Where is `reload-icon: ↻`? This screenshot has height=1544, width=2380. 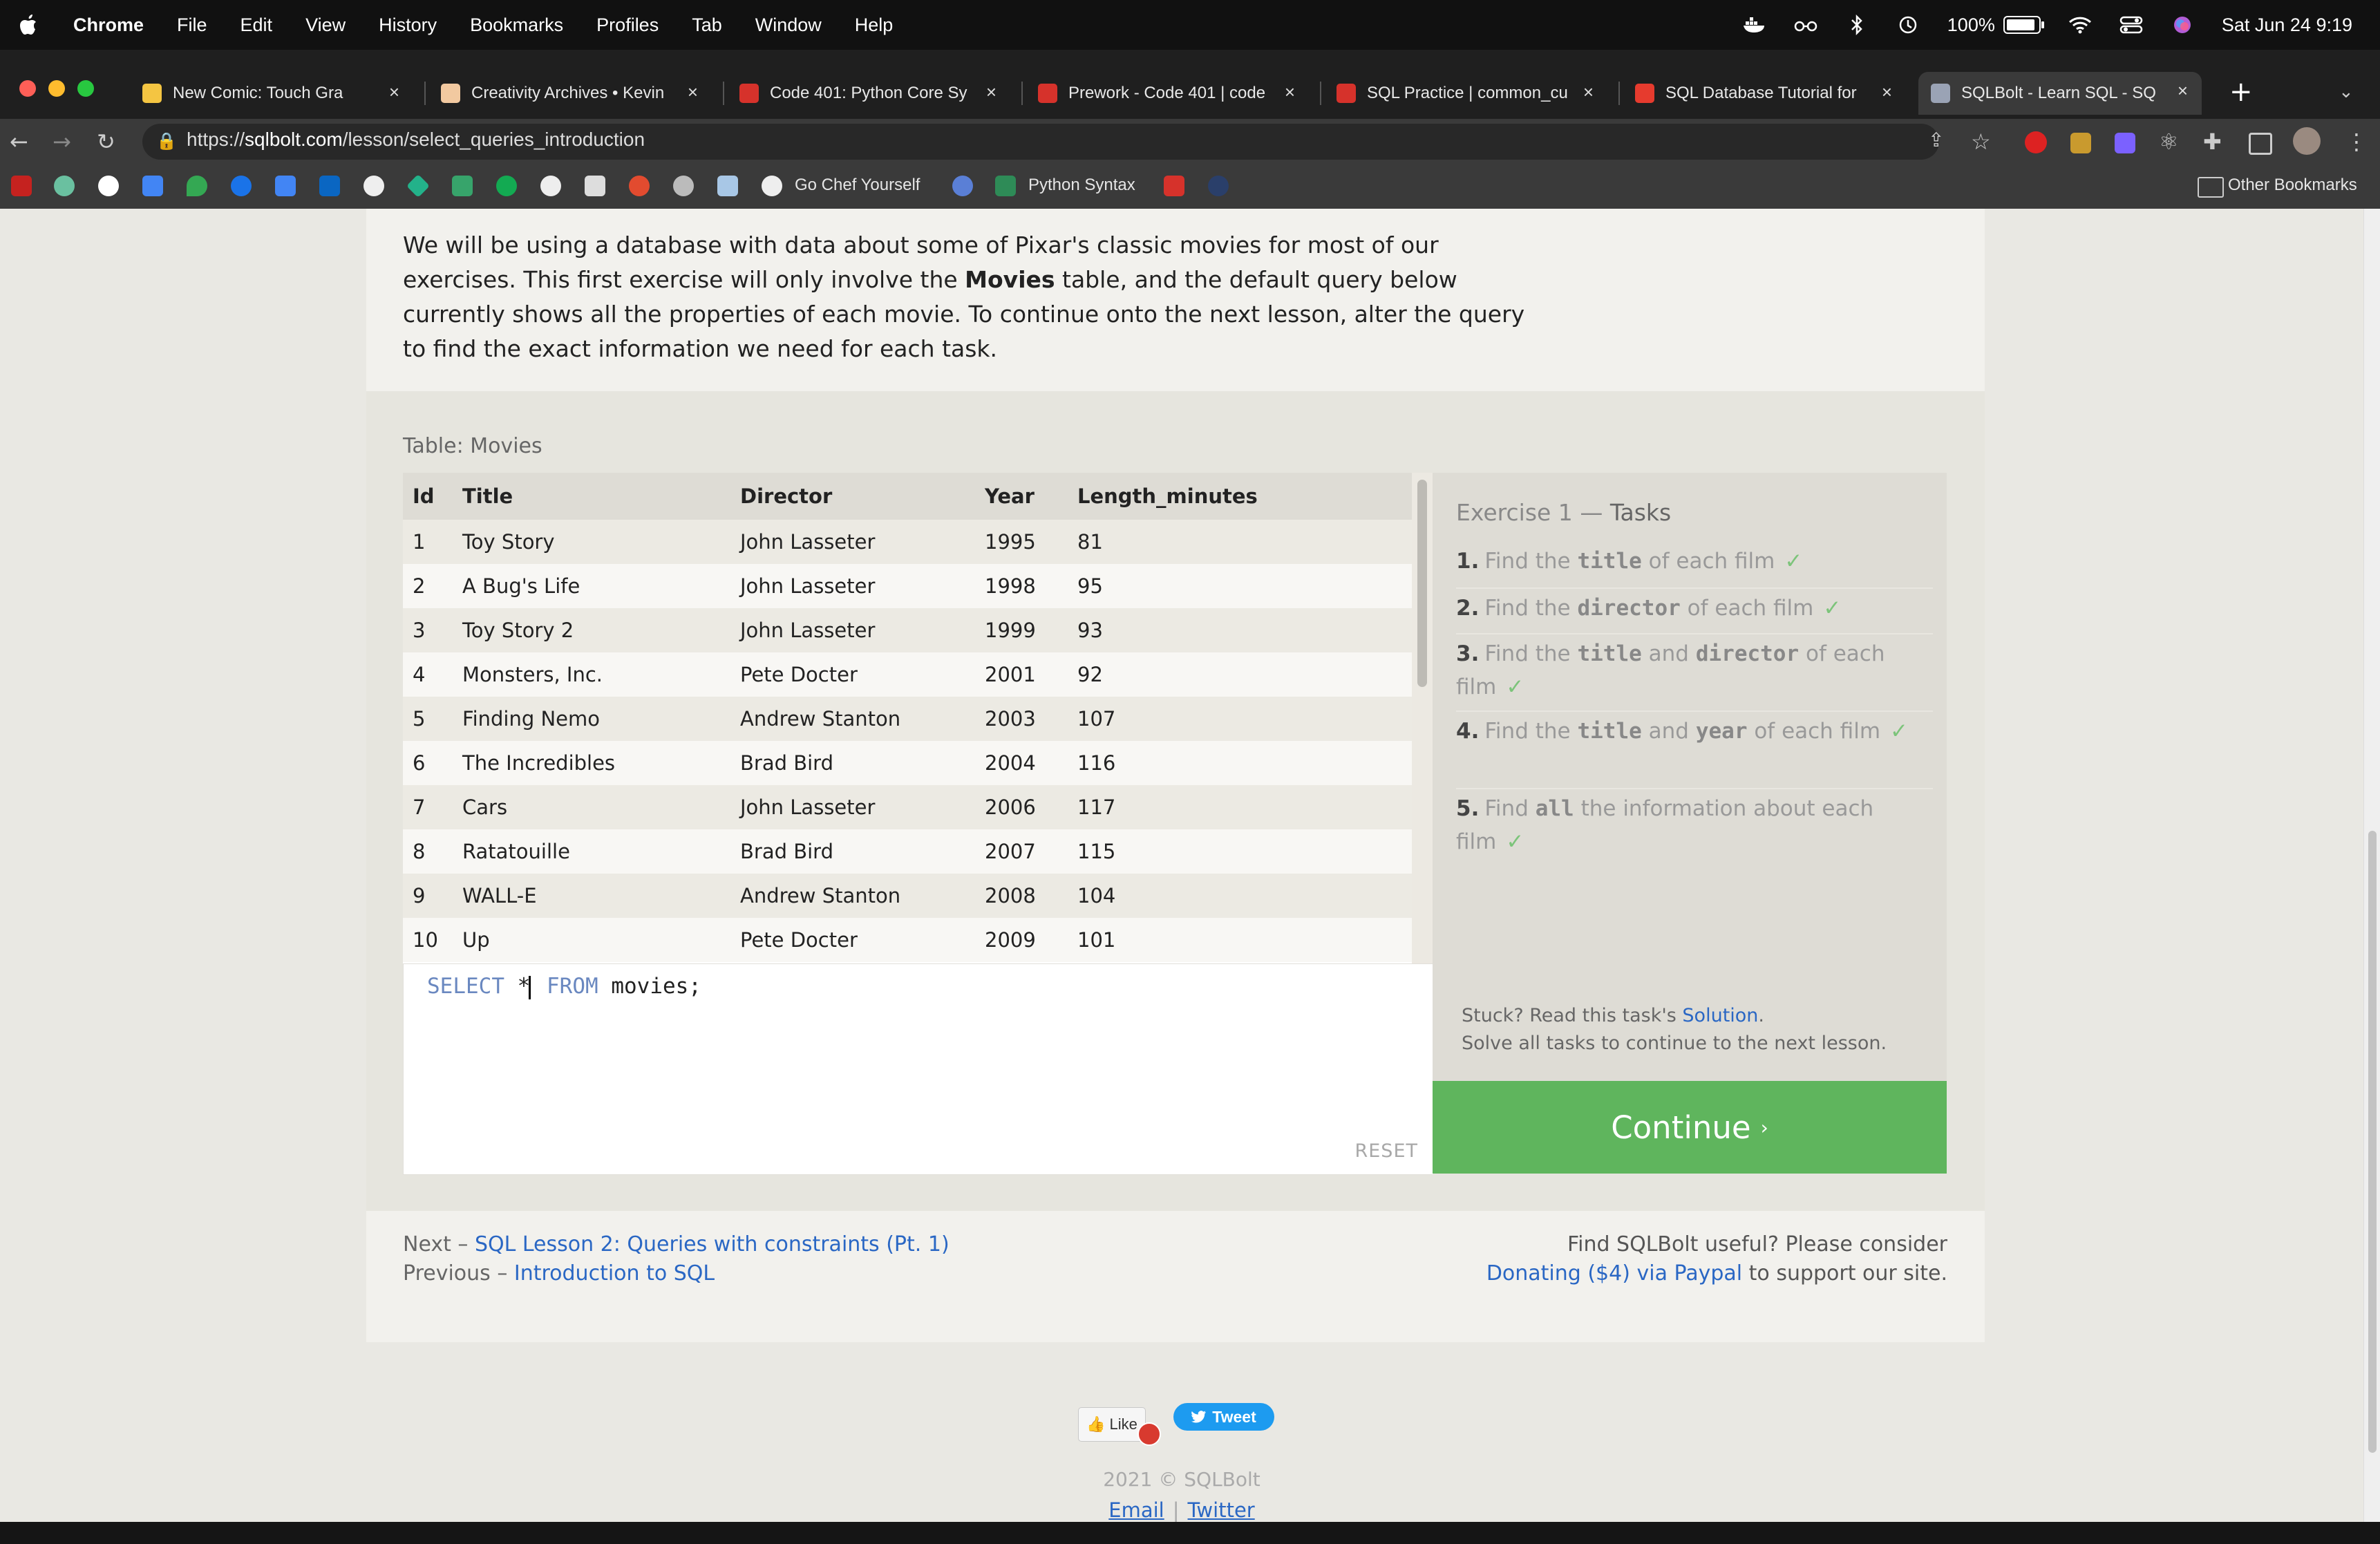 reload-icon: ↻ is located at coordinates (106, 142).